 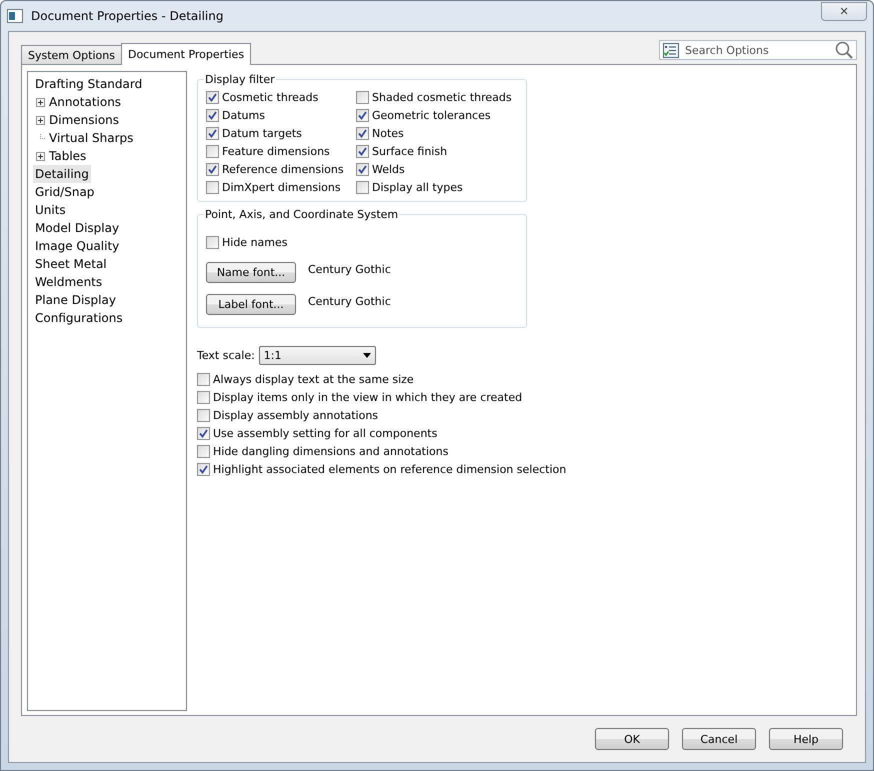 I want to click on tree-item: Plane Display, so click(x=75, y=300).